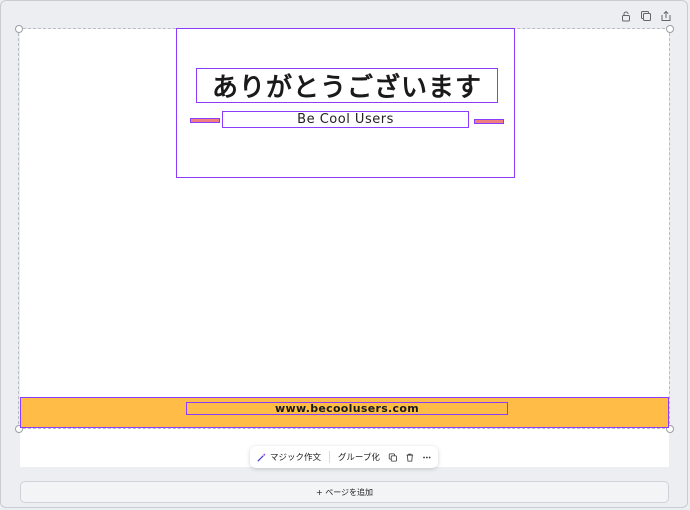 The image size is (690, 510). What do you see at coordinates (410, 457) in the screenshot?
I see `trash-icon` at bounding box center [410, 457].